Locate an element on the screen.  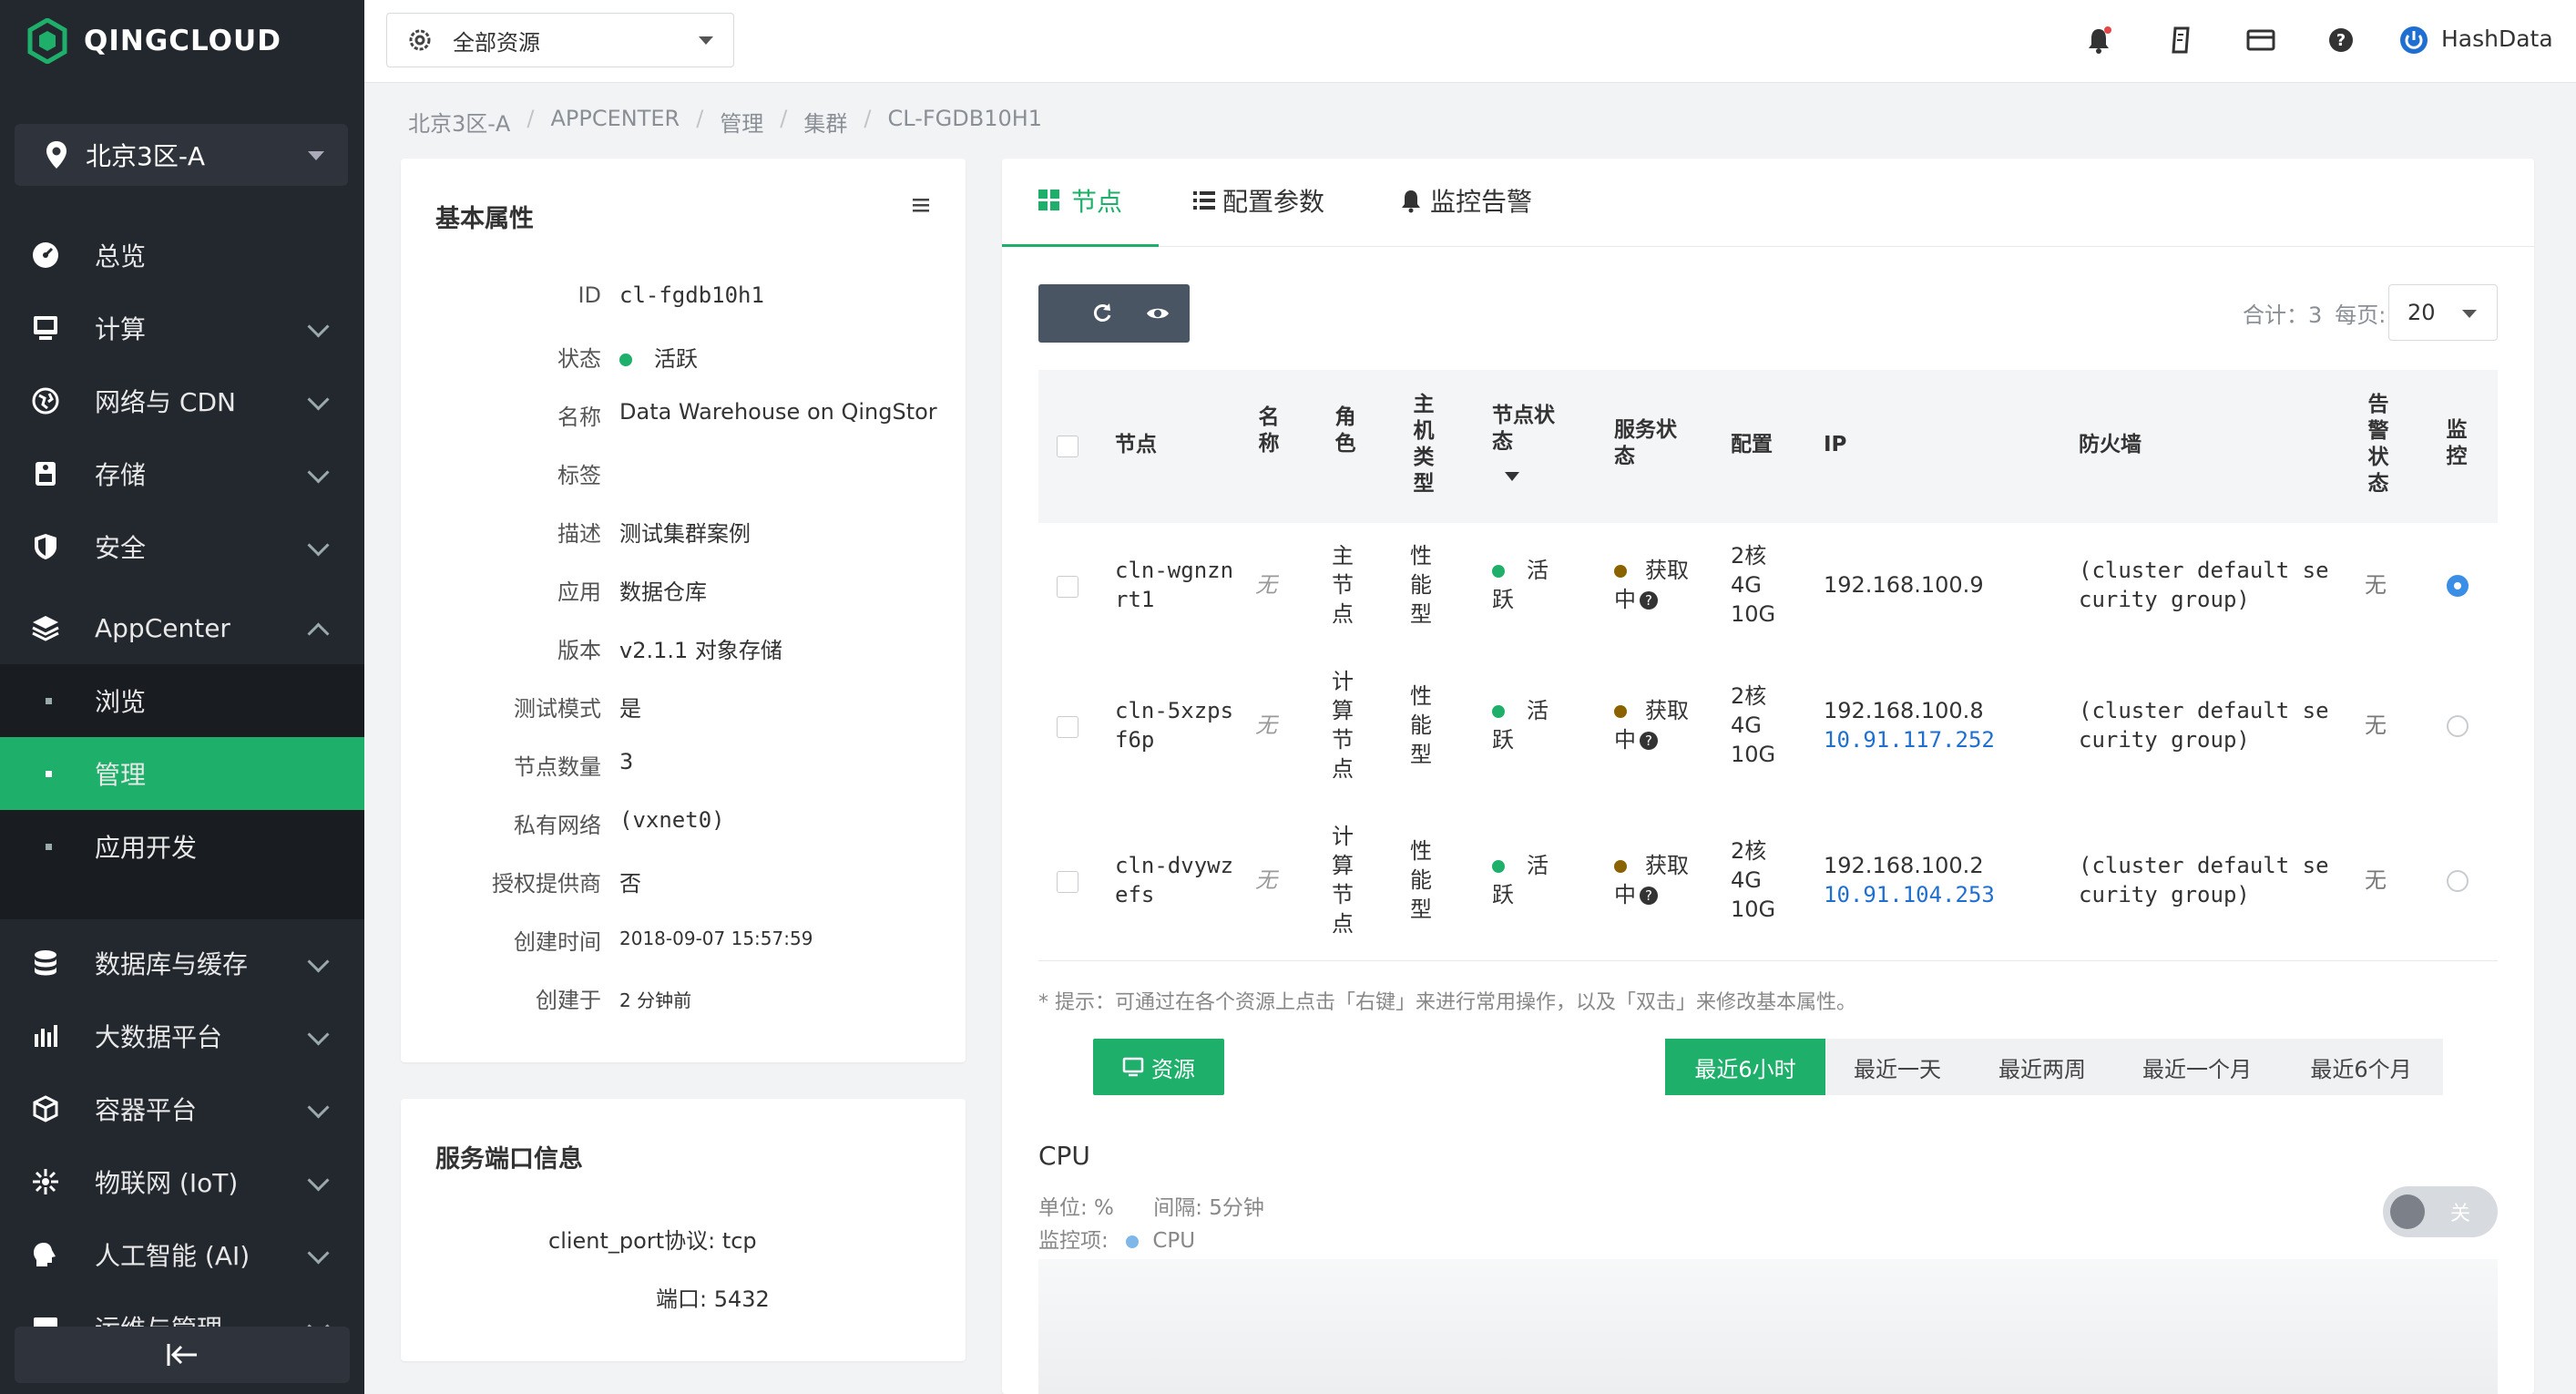
nav-item-database: 数据库与缓存 is located at coordinates (182, 963).